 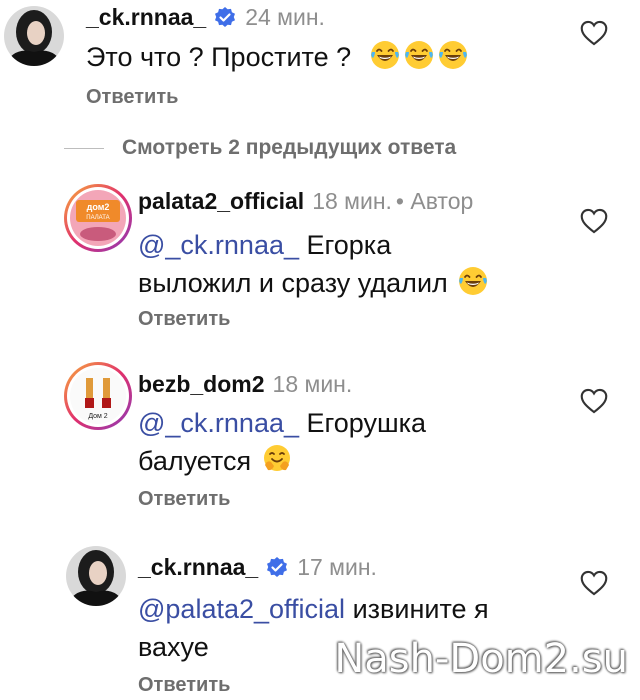 What do you see at coordinates (345, 245) in the screenshot?
I see `comment-body-line1: Егорка` at bounding box center [345, 245].